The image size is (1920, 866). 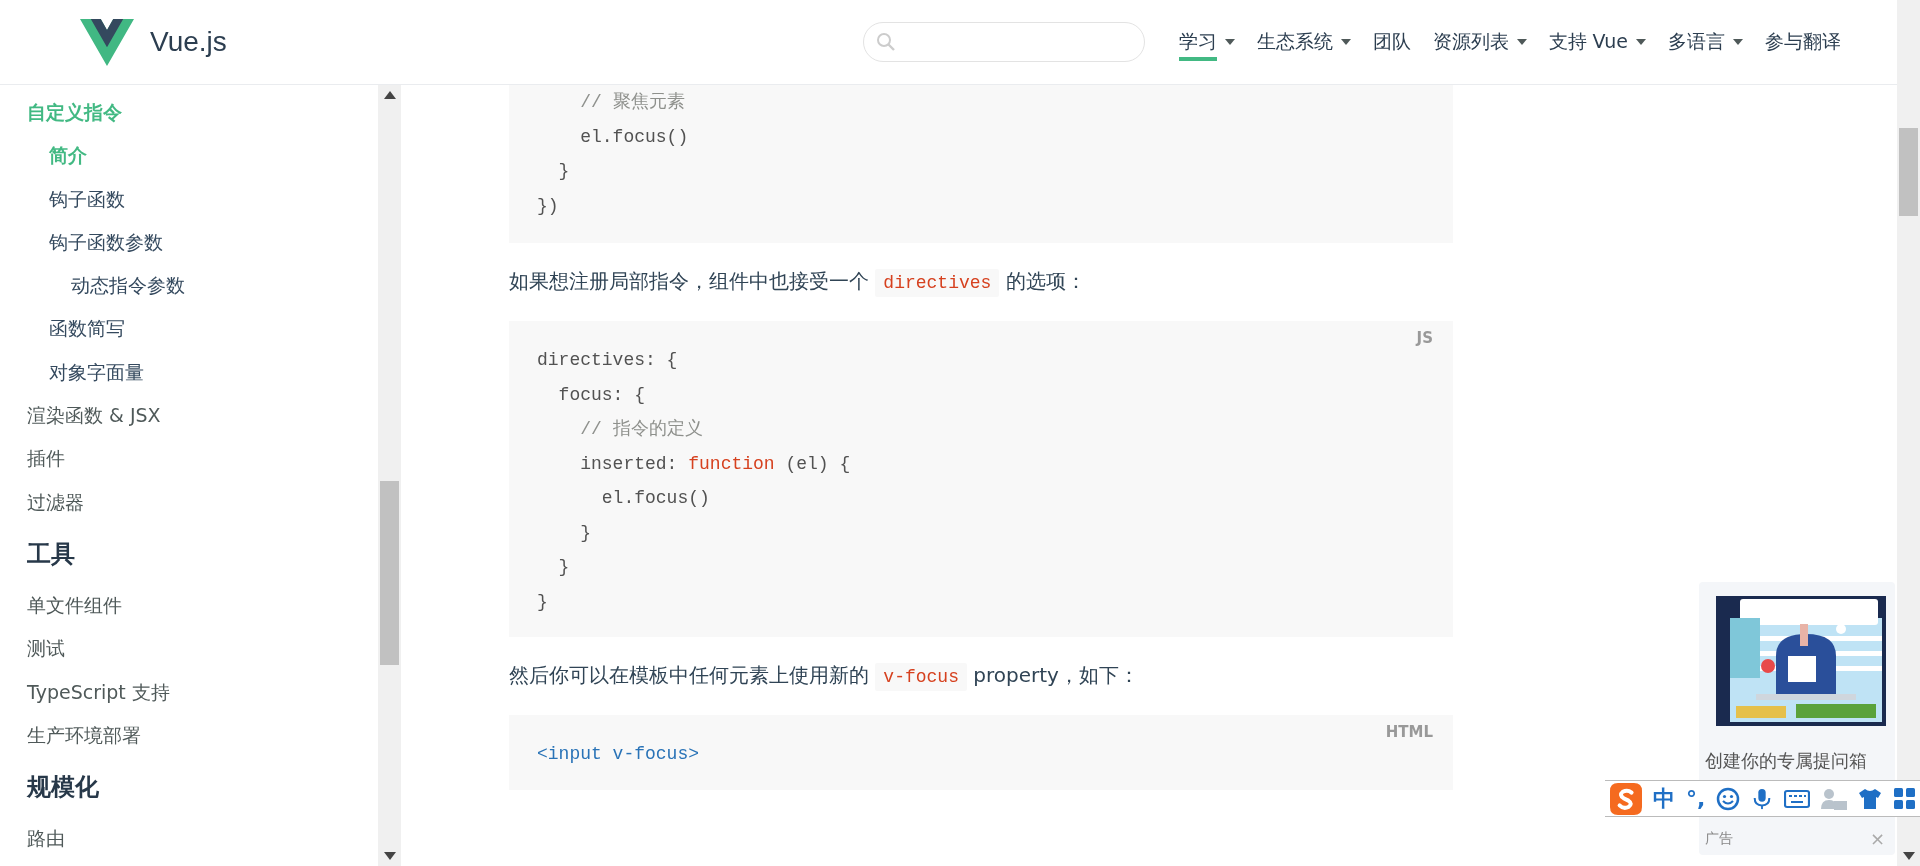 What do you see at coordinates (1626, 798) in the screenshot?
I see `input-method-logo-icon` at bounding box center [1626, 798].